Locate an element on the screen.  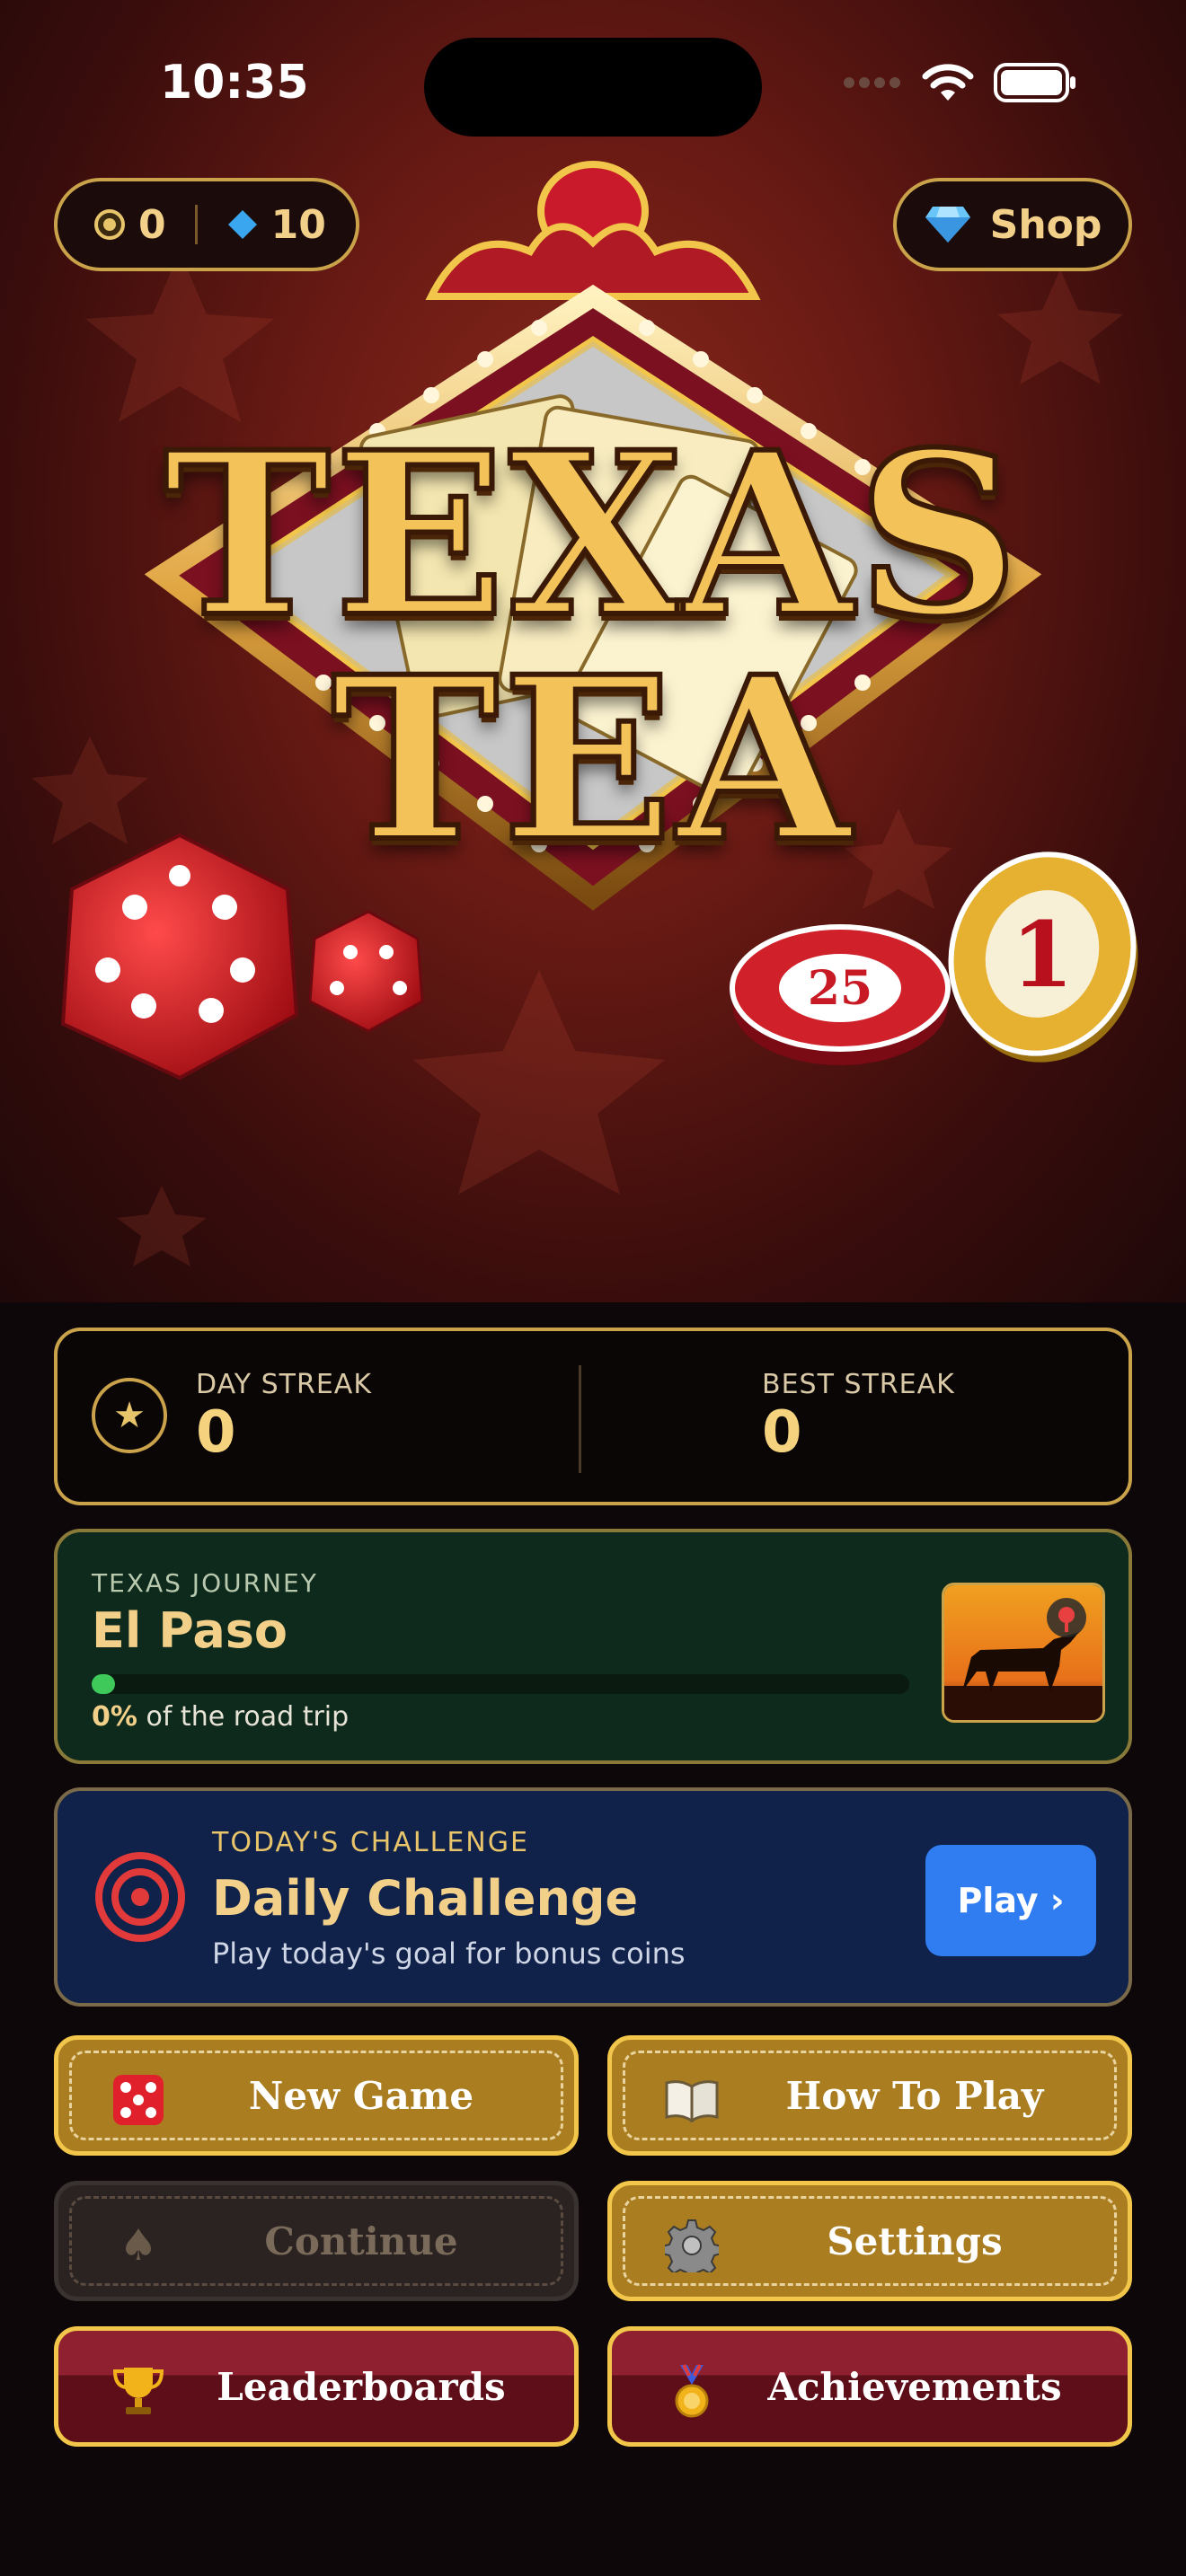
continue-button: ♠ Continue is located at coordinates (316, 2241).